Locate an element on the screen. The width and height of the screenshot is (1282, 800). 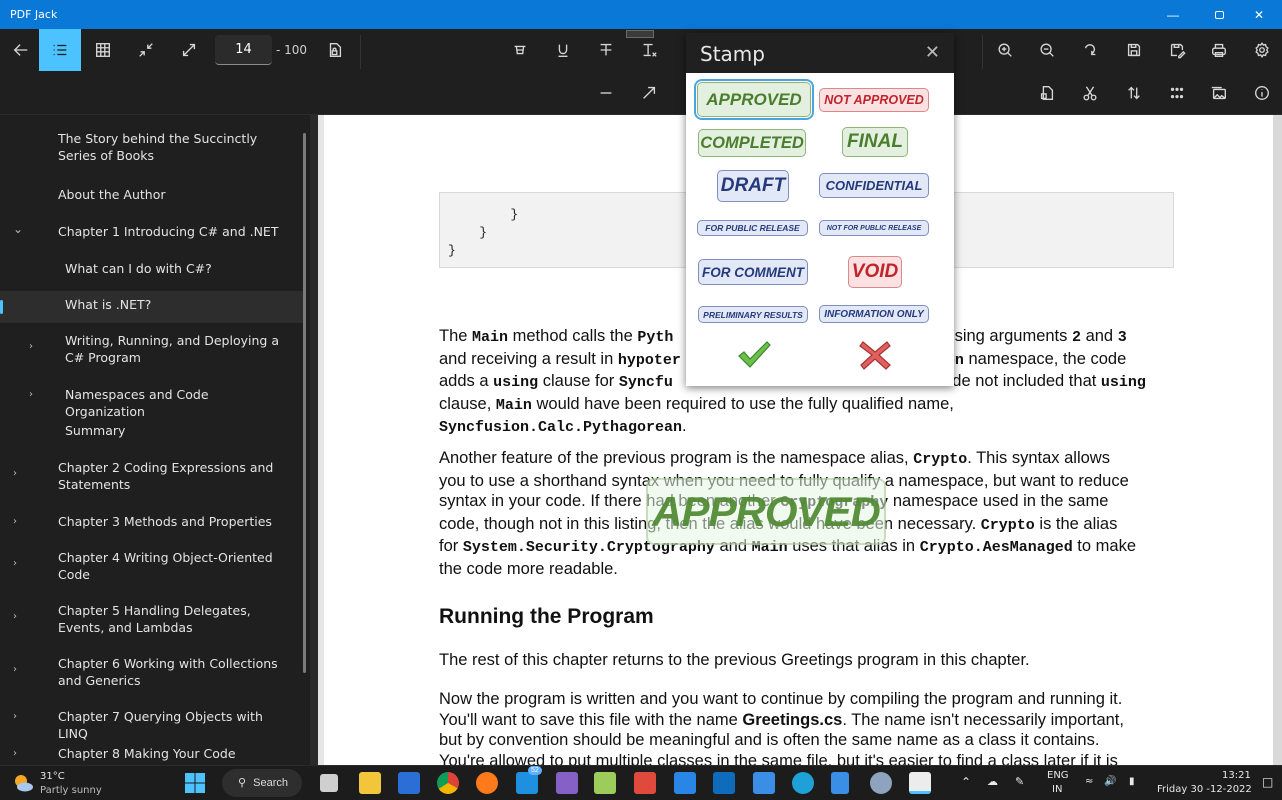
sort-pages-button is located at coordinates (1134, 93).